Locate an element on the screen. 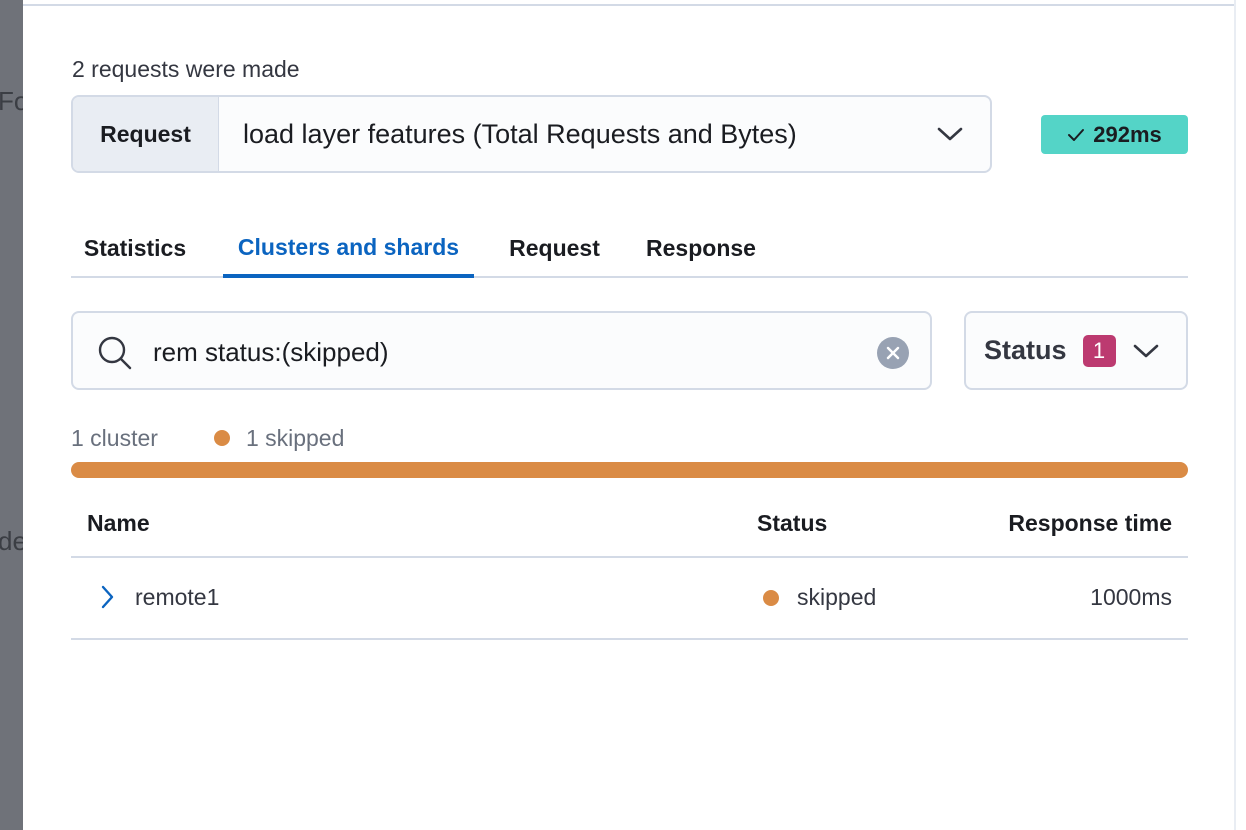 This screenshot has height=830, width=1246. status-filter-label: Status is located at coordinates (1025, 350).